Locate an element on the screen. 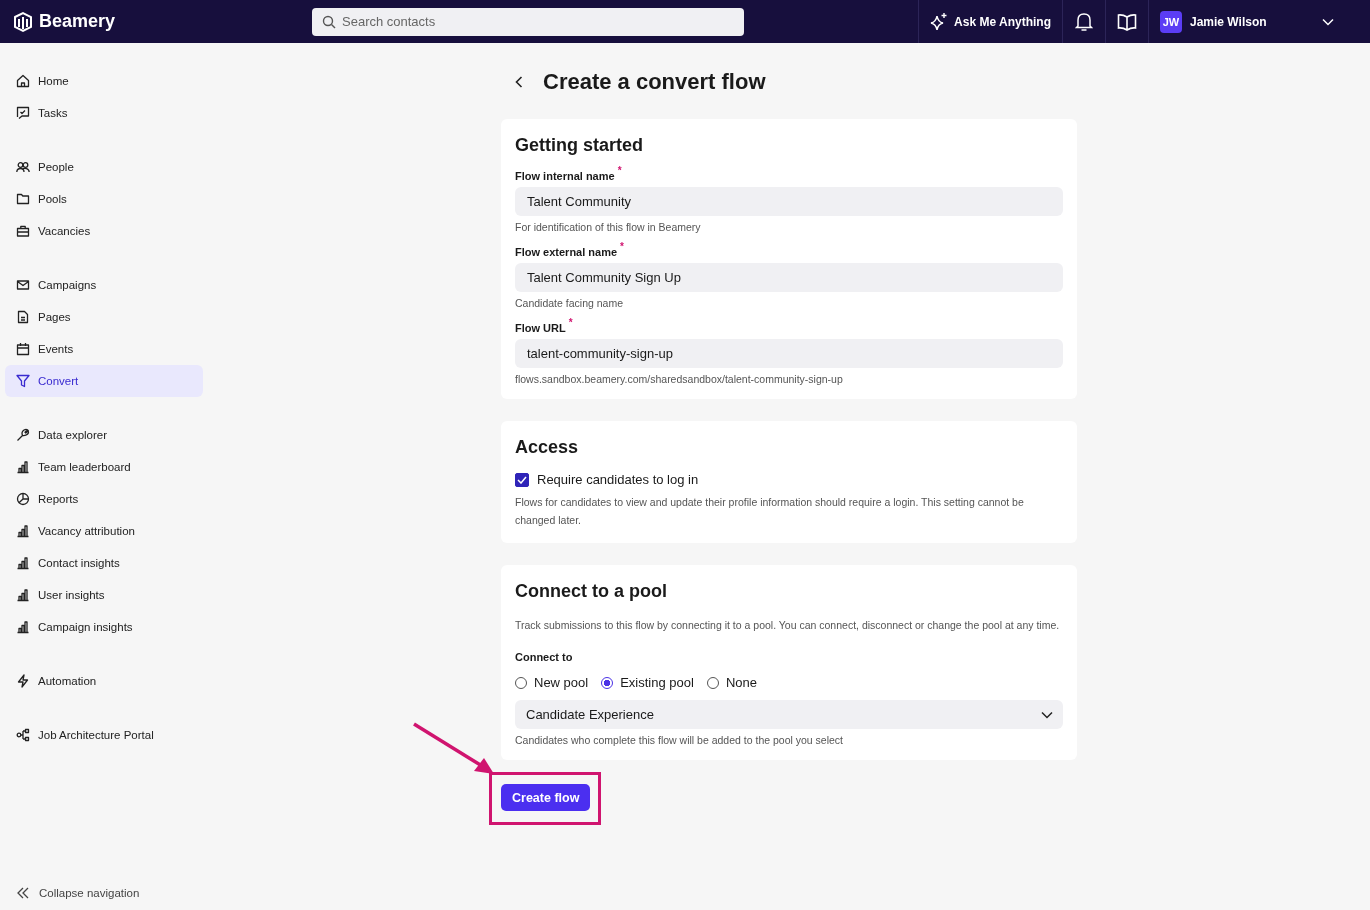  book-icon is located at coordinates (1127, 21).